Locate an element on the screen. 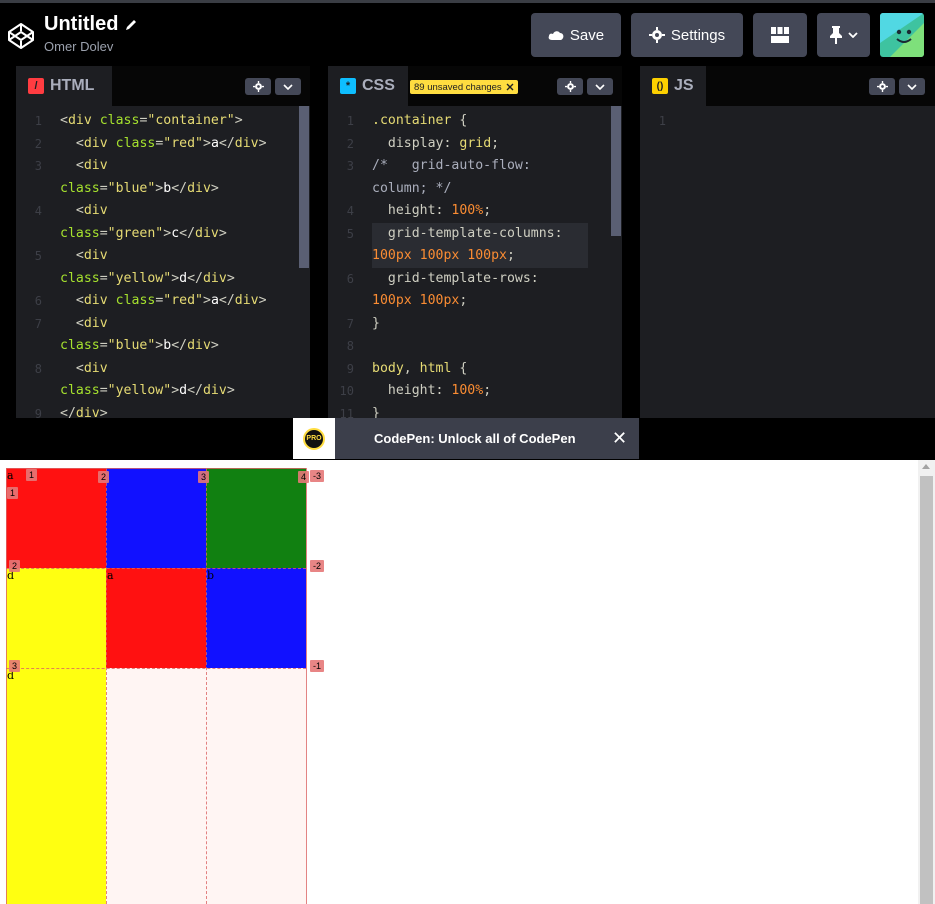  promo-banner-text: CodePen: Unlock all of CodePen is located at coordinates (475, 438).